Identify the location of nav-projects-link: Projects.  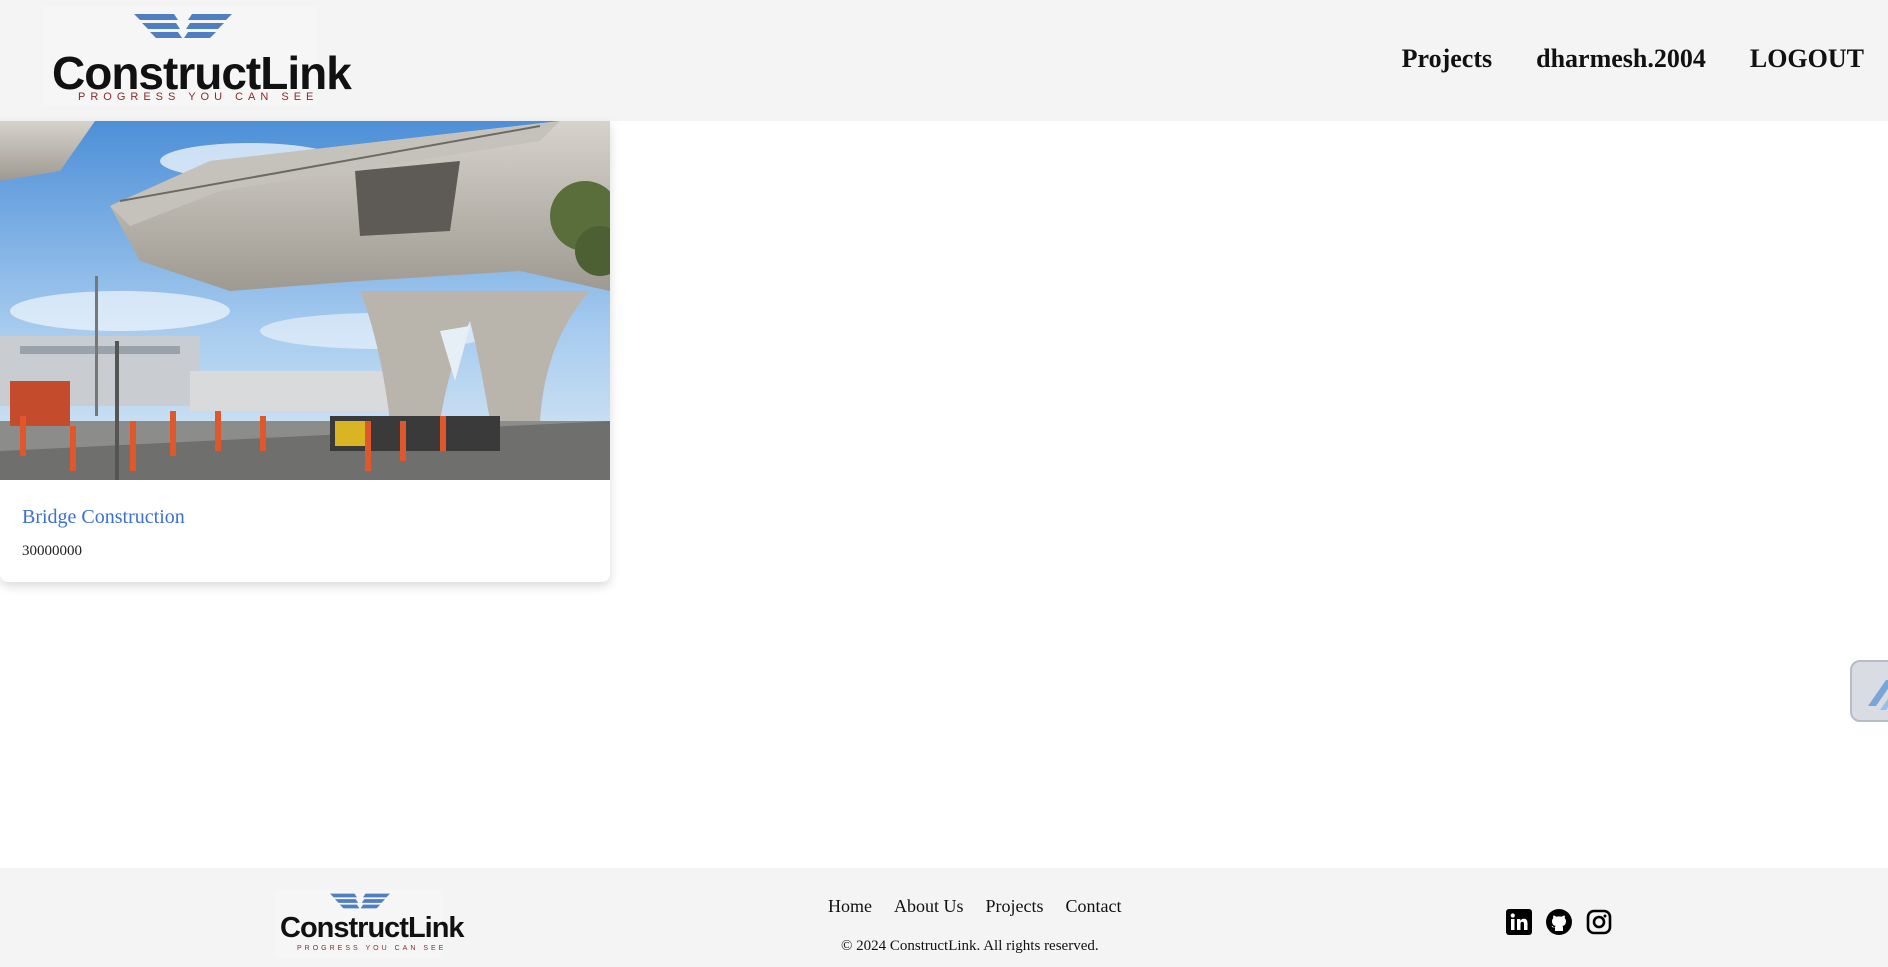
(1447, 59).